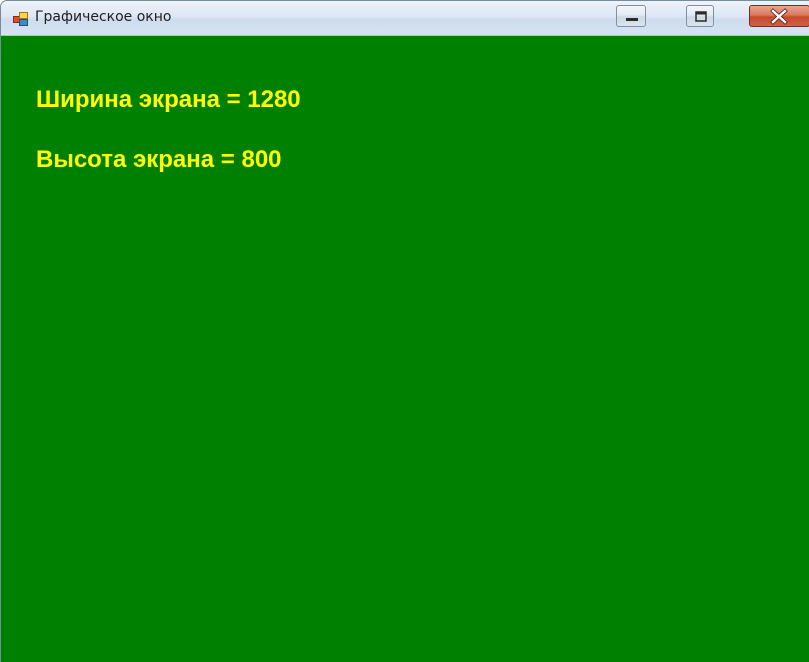 The image size is (809, 662). Describe the element at coordinates (159, 159) in the screenshot. I see `screen-height-label: Высота экрана = 800` at that location.